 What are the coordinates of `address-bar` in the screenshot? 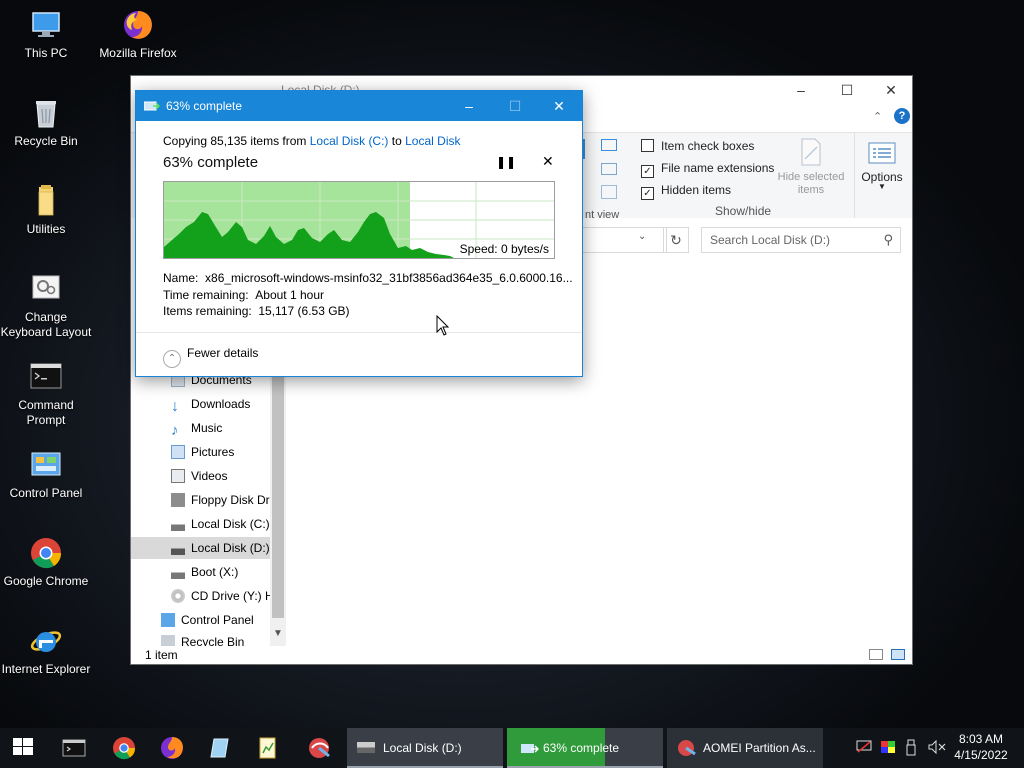 It's located at (619, 240).